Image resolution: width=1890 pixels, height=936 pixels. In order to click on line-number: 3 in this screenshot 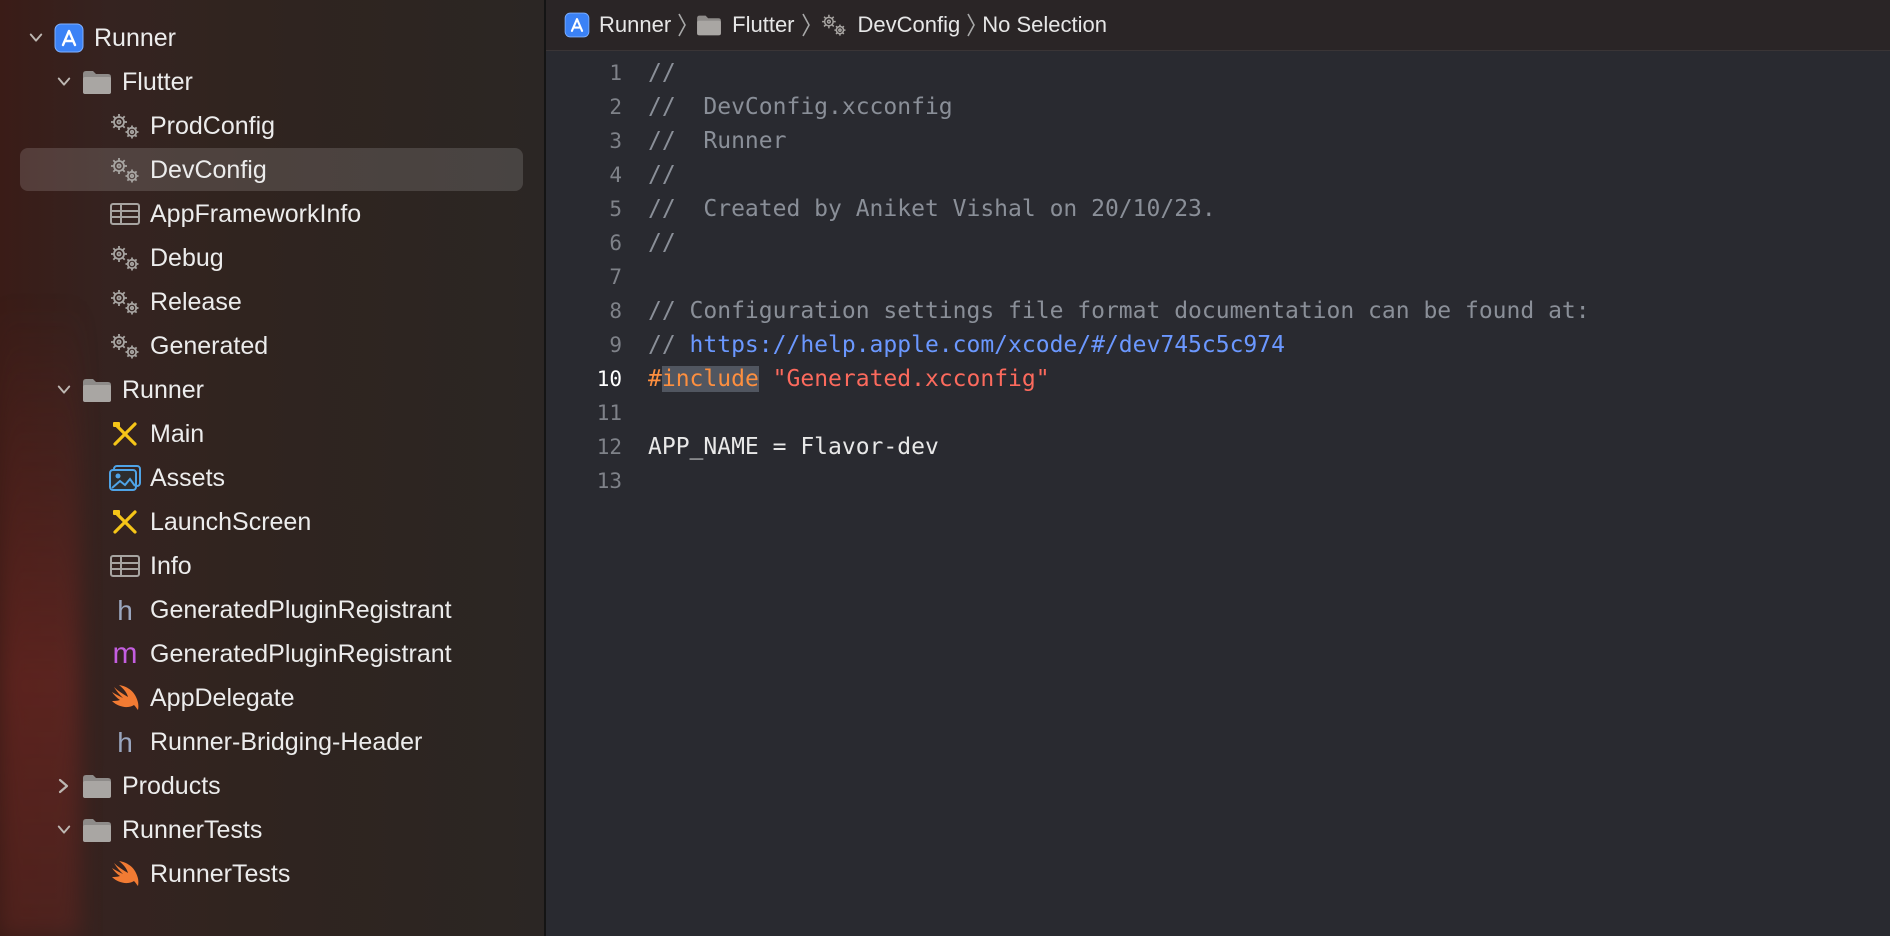, I will do `click(615, 141)`.